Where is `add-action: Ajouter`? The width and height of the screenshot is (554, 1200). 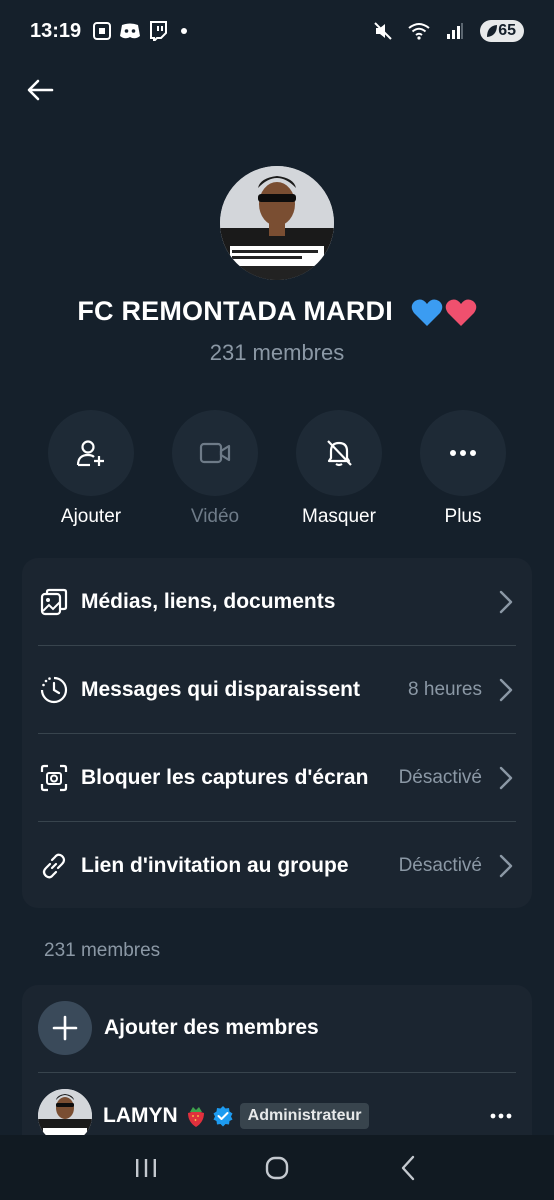
add-action: Ajouter is located at coordinates (91, 469).